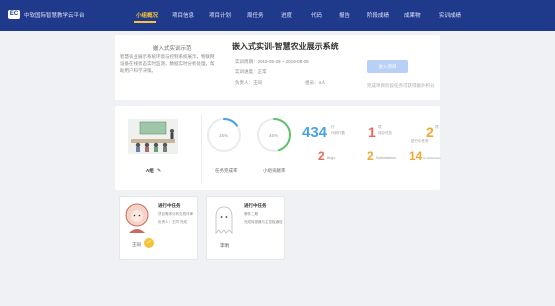 This screenshot has width=555, height=306. What do you see at coordinates (263, 222) in the screenshot?
I see `task-card-2-line2: 完成传感器与主控板通信` at bounding box center [263, 222].